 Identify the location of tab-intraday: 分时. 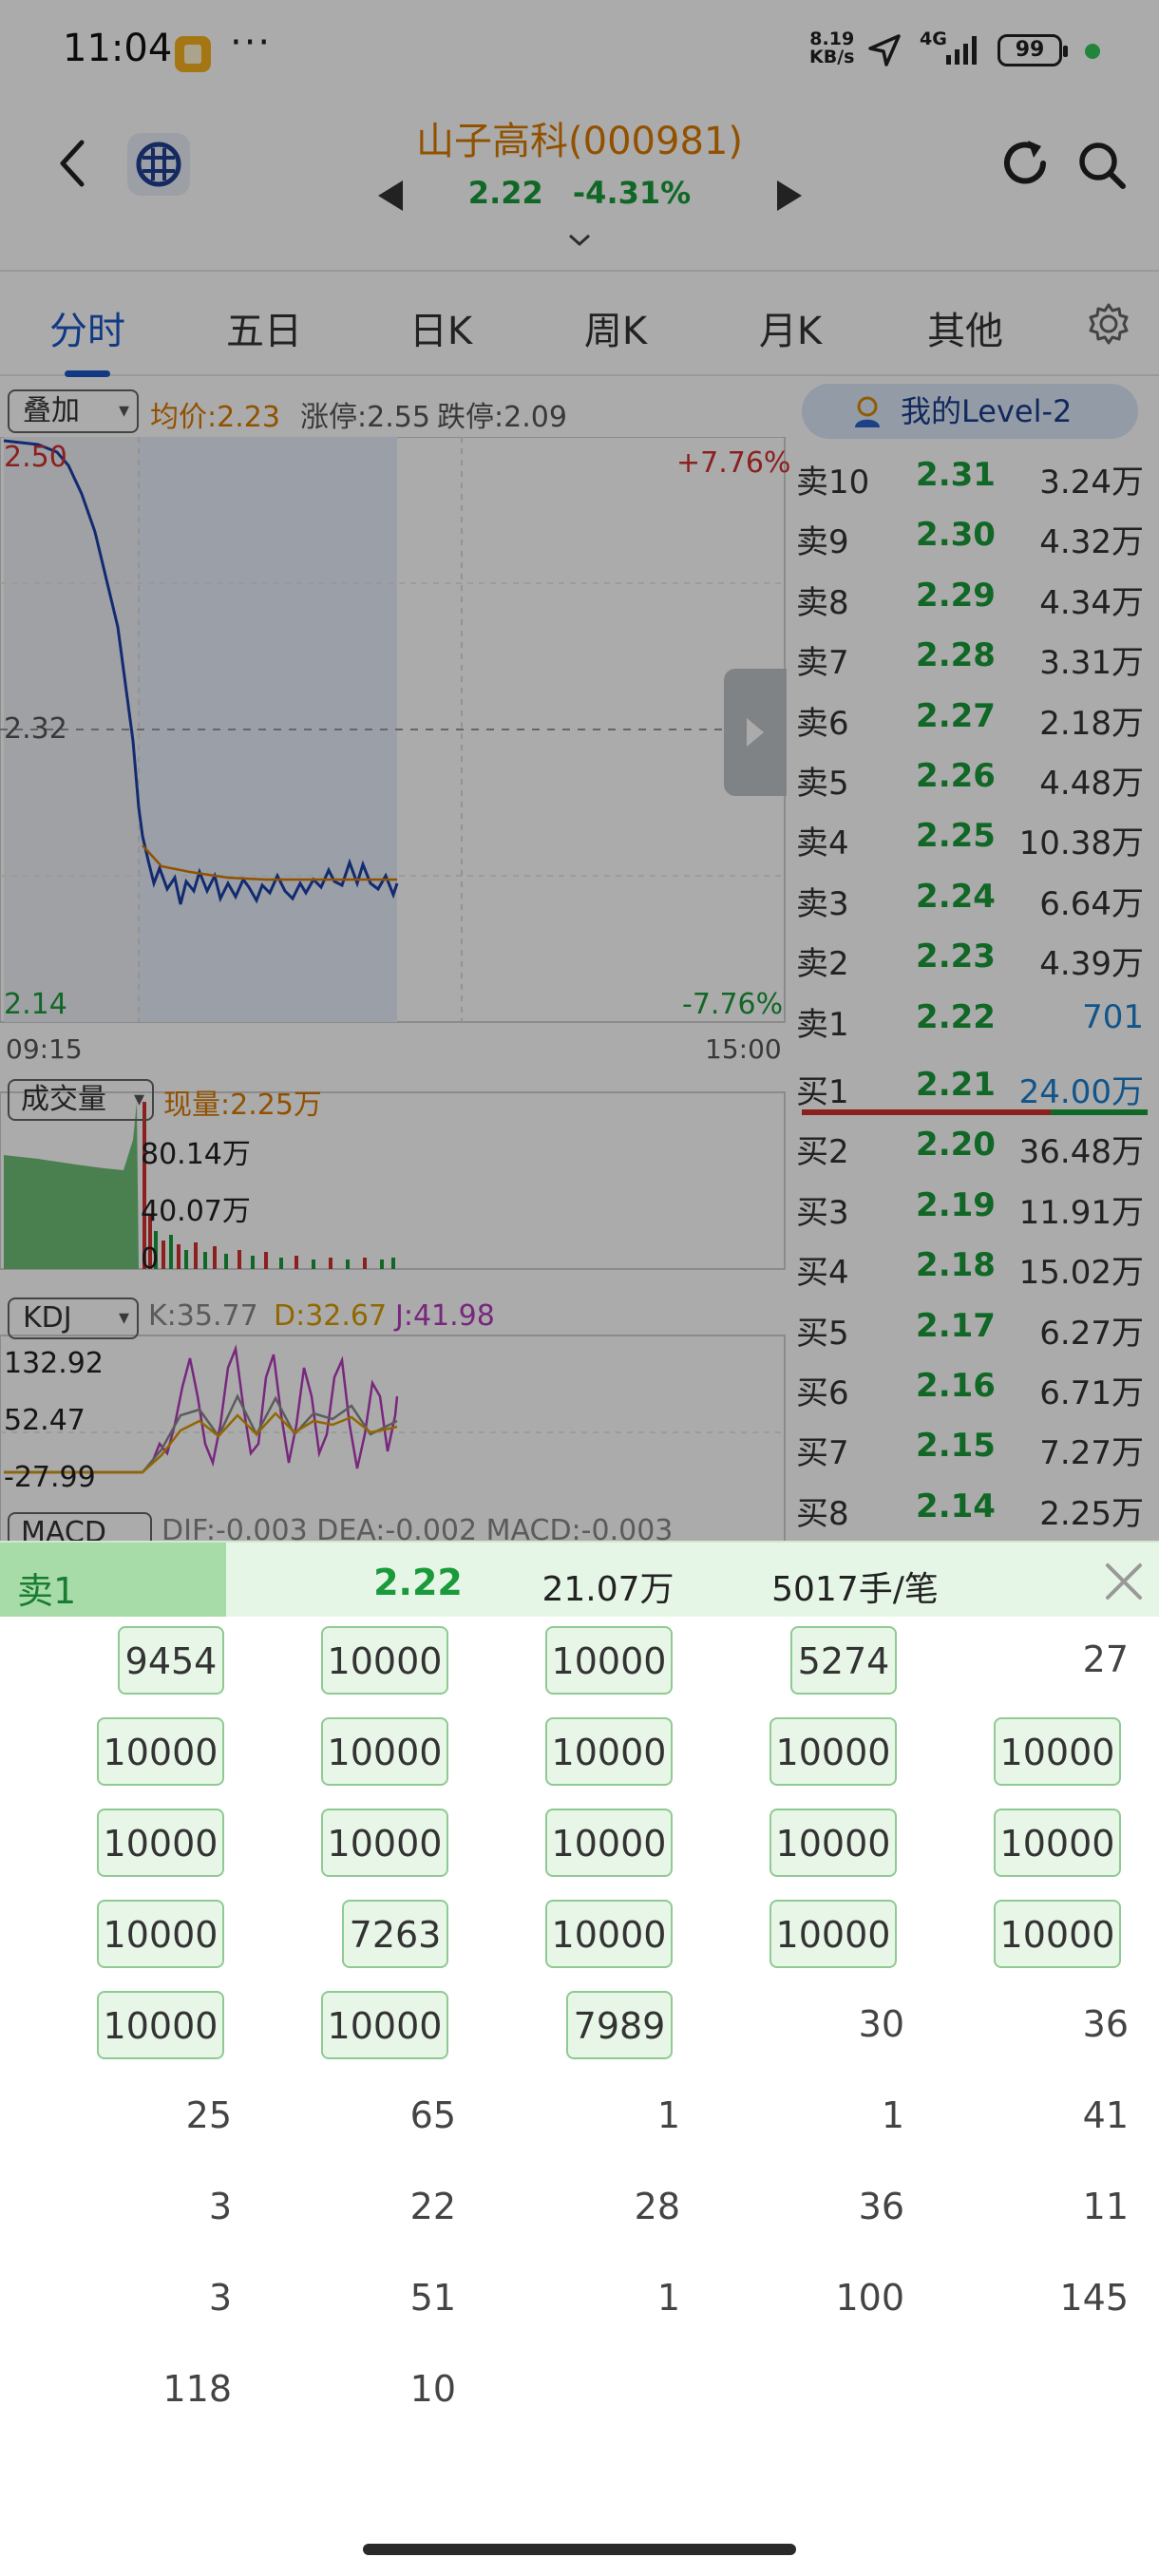
(87, 327).